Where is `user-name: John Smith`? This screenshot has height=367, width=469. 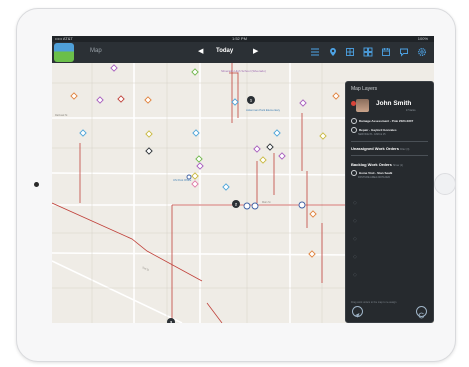 user-name: John Smith is located at coordinates (394, 103).